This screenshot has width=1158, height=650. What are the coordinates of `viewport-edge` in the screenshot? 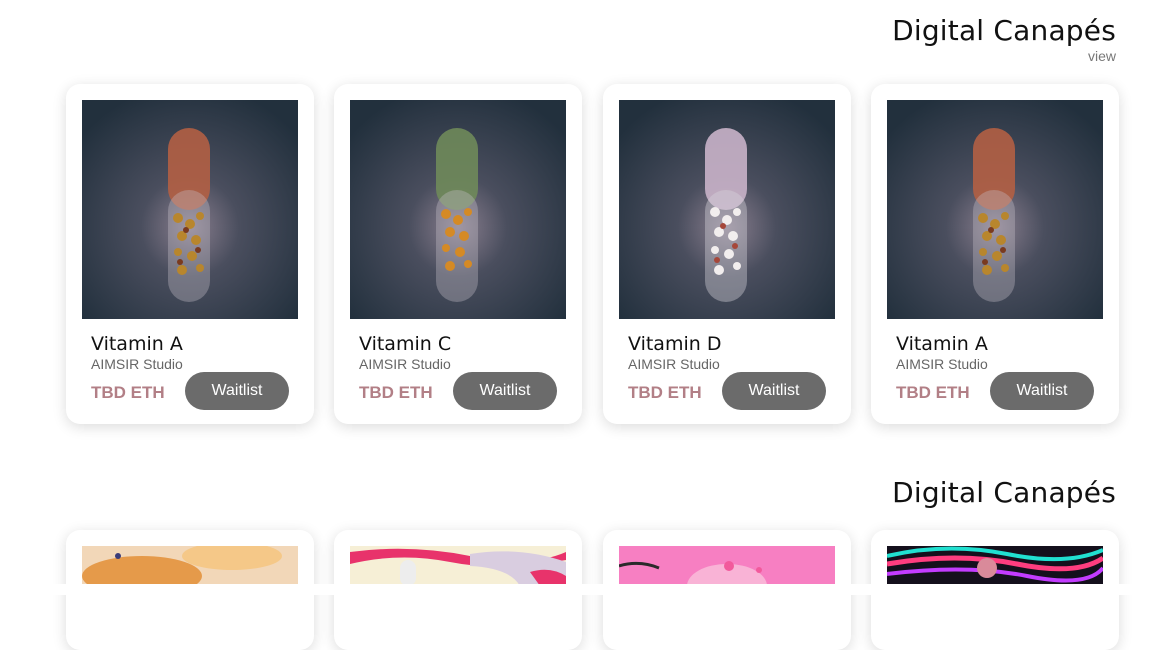 It's located at (579, 589).